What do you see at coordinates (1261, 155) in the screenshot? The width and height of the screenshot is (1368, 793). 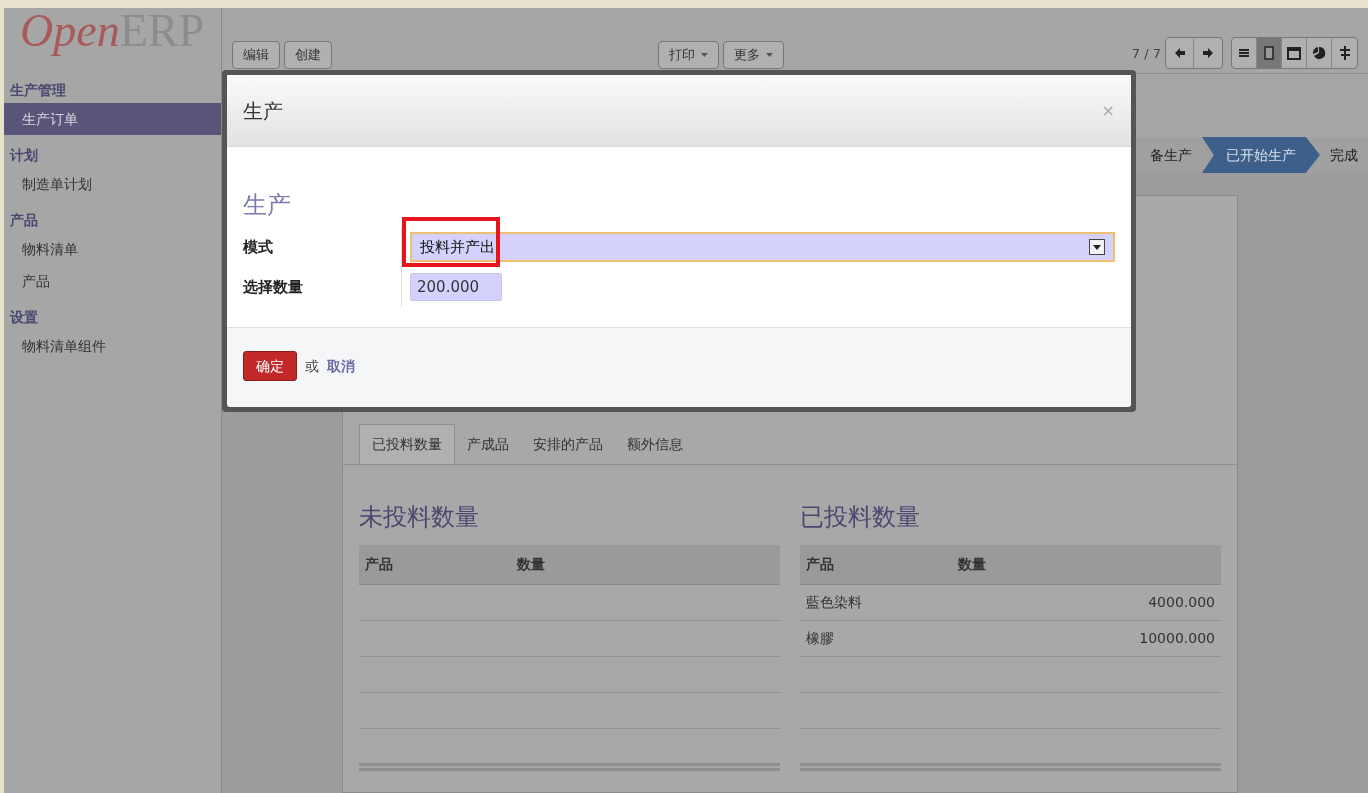 I see `status-step: 已开始生产` at bounding box center [1261, 155].